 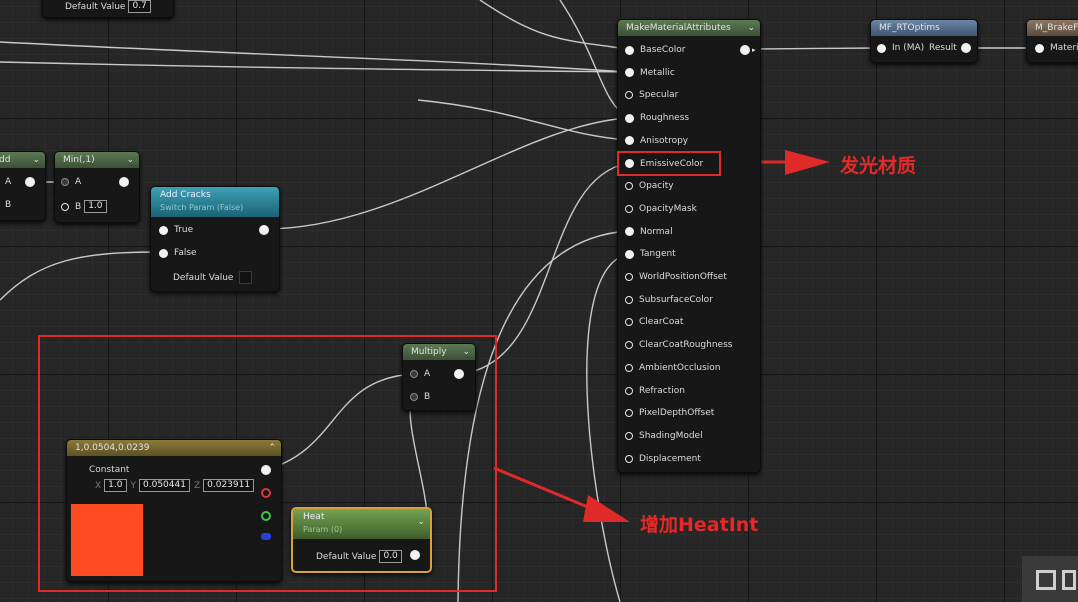 I want to click on node-title: MF_RTOptims, so click(x=924, y=28).